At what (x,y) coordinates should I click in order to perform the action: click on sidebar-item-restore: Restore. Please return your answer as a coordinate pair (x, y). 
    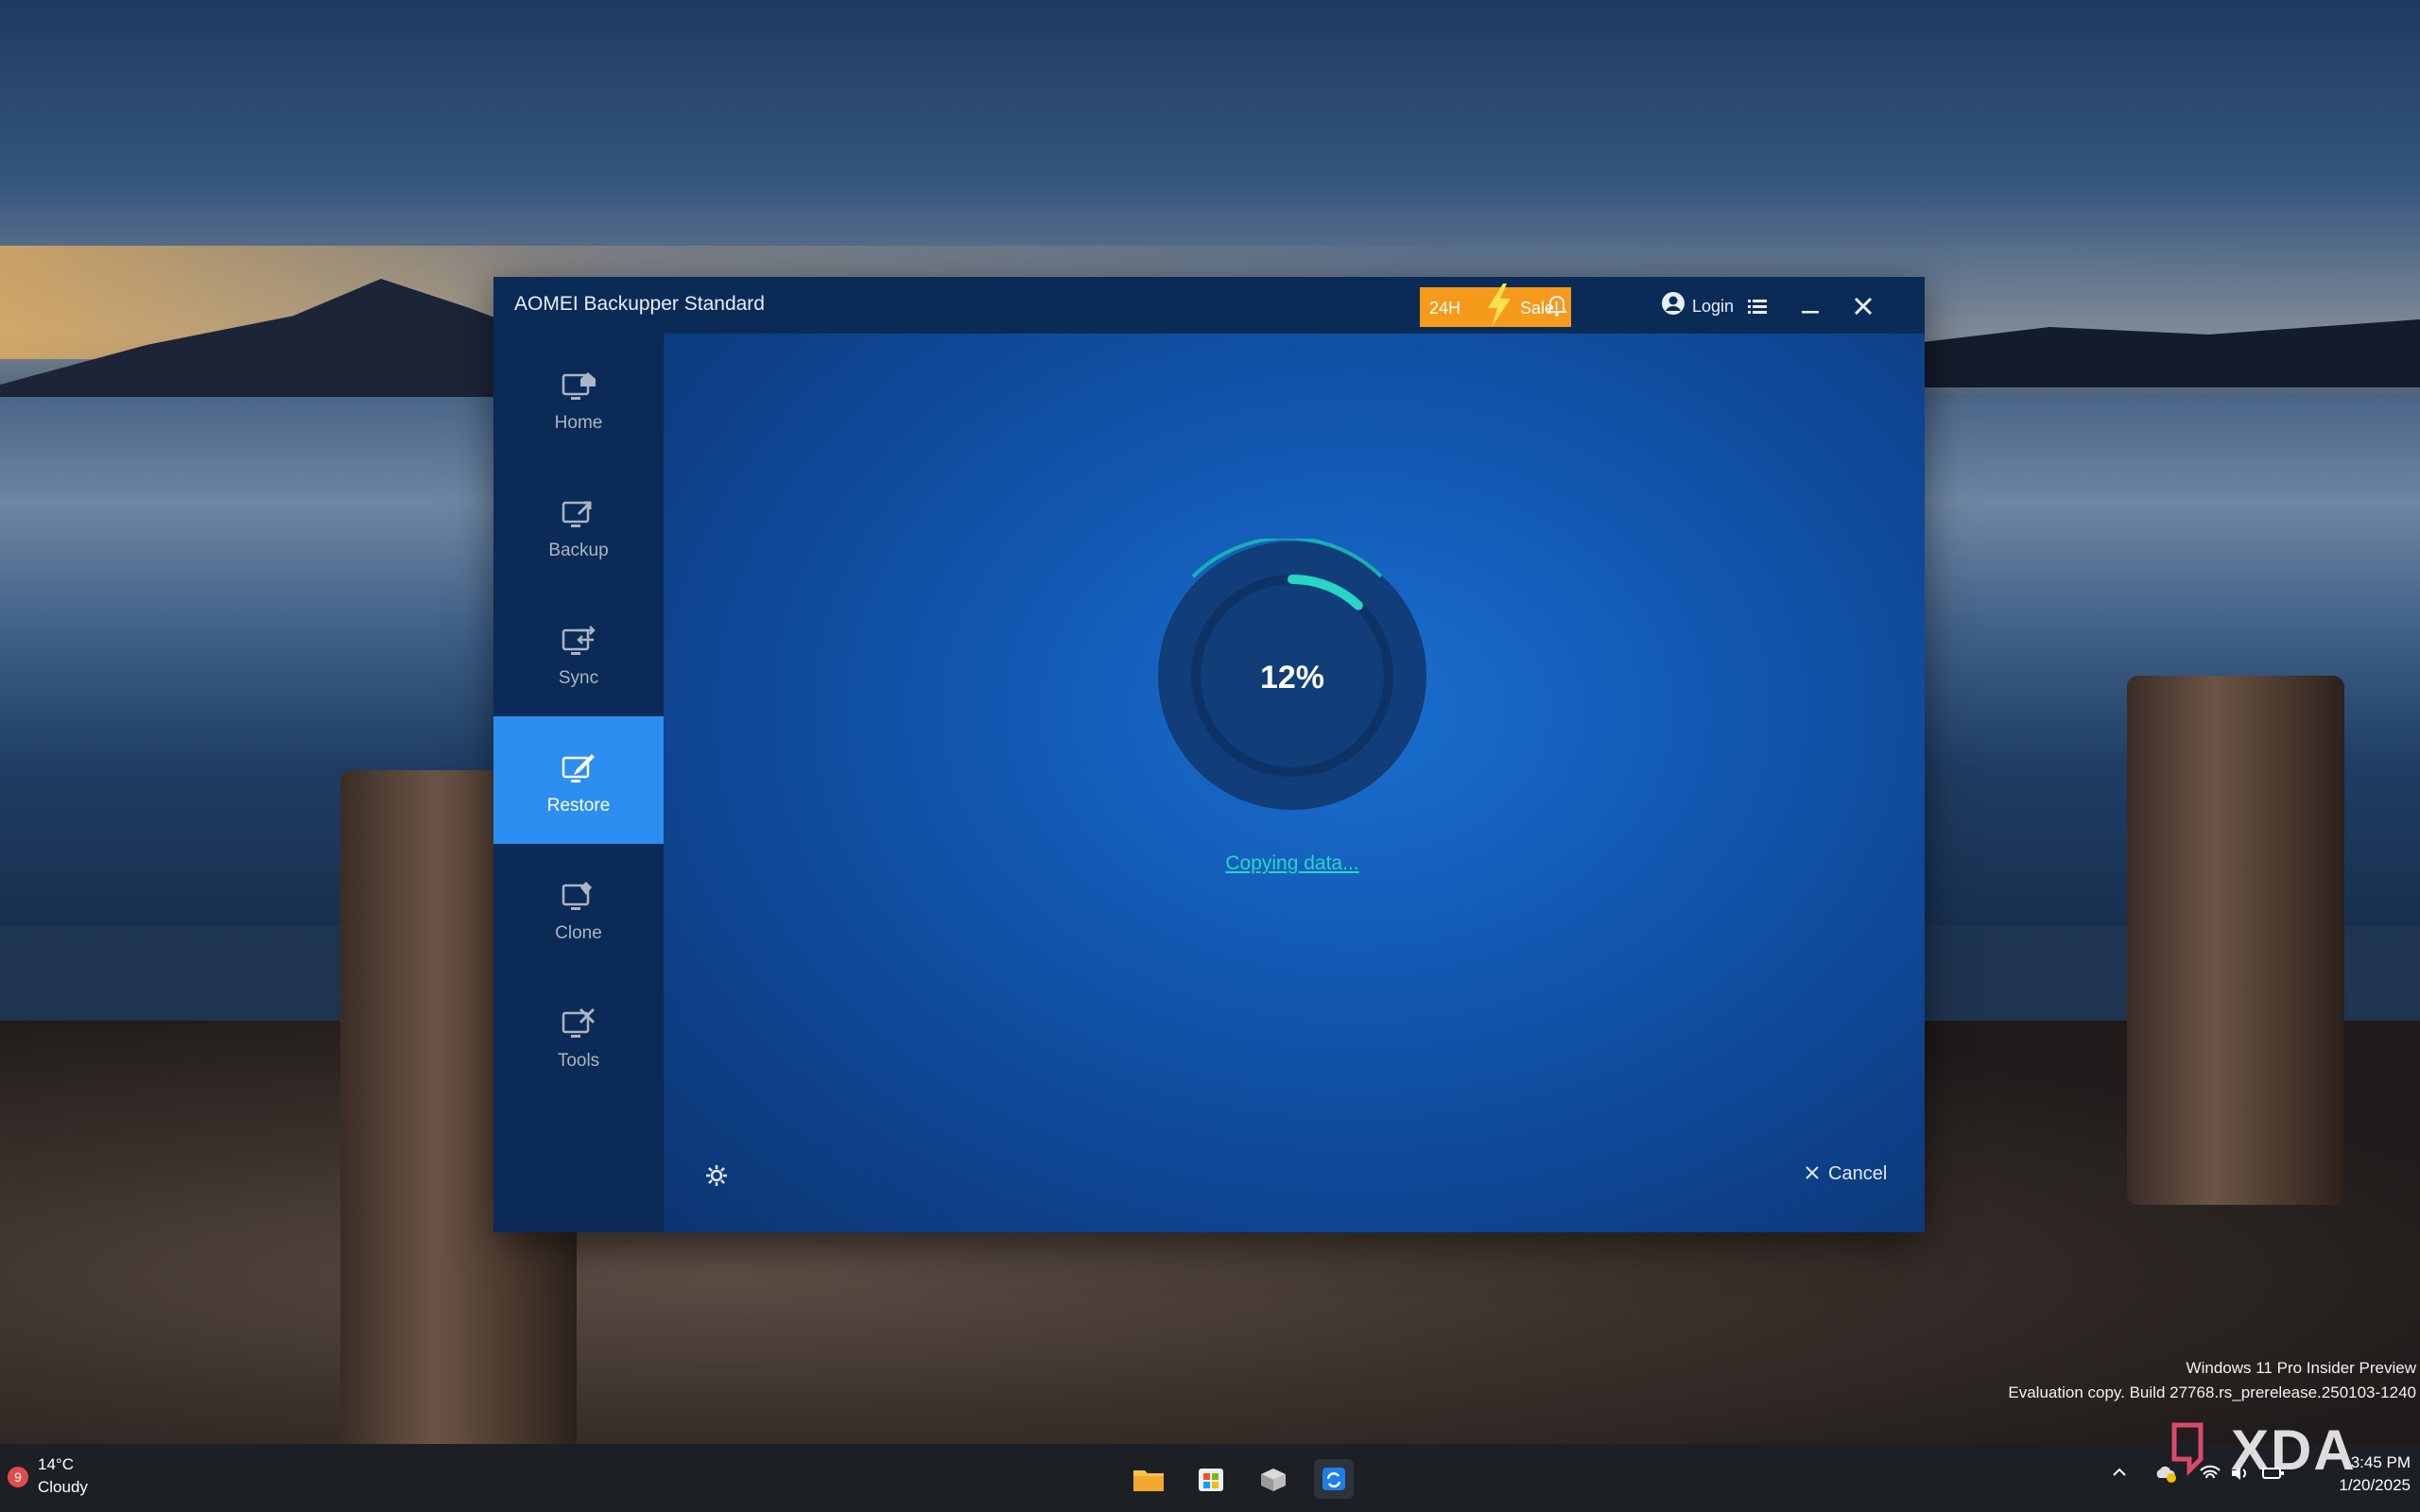
    Looking at the image, I should click on (578, 780).